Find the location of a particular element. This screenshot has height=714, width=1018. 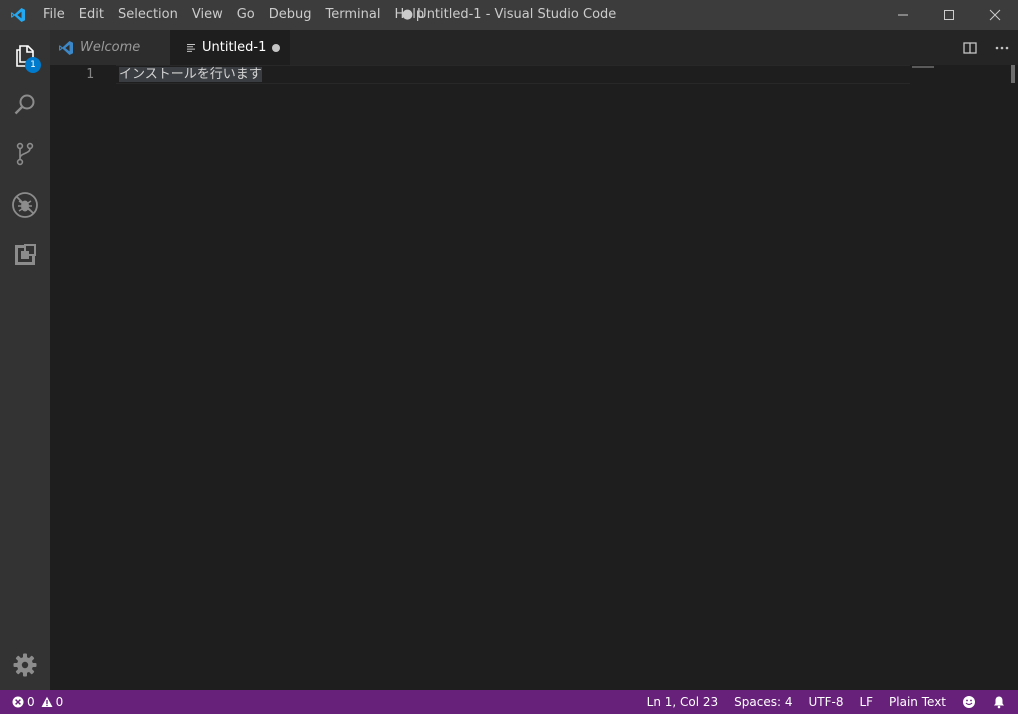

window-controls is located at coordinates (949, 15).